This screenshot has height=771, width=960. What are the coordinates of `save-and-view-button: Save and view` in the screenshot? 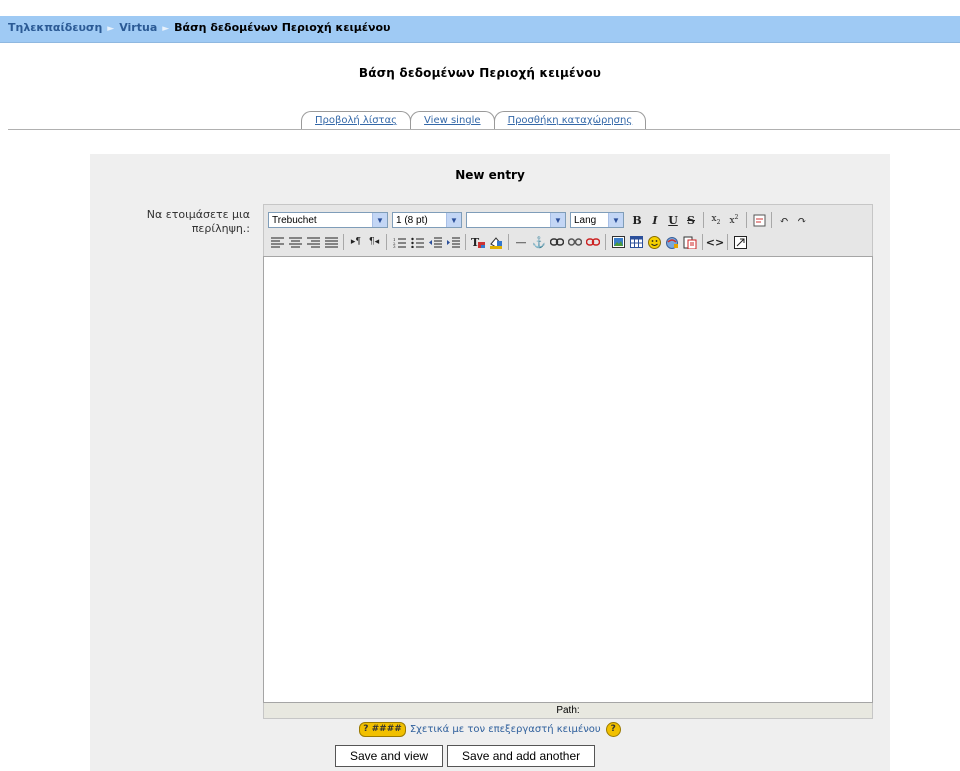 It's located at (389, 756).